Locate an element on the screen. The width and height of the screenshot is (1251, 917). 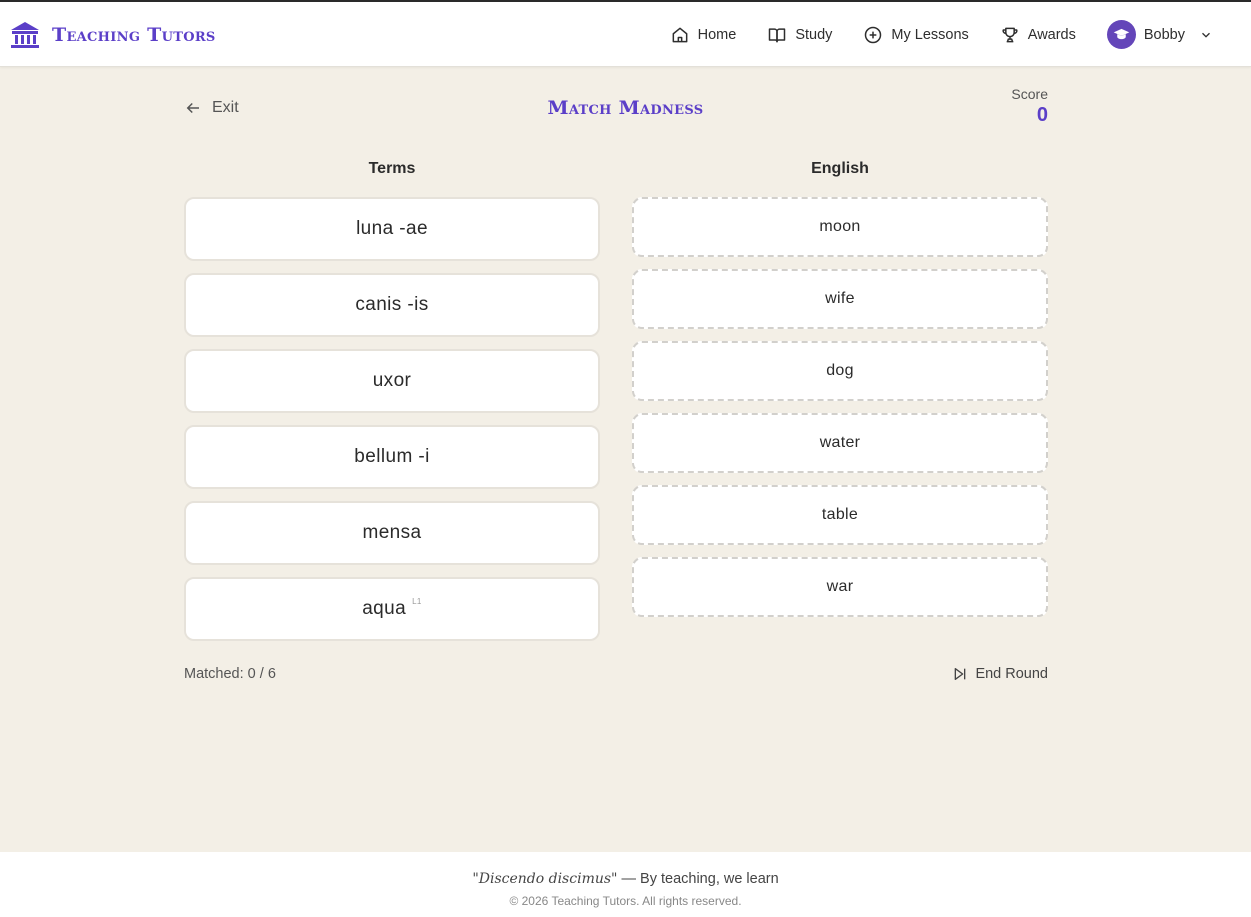
english-text: water is located at coordinates (840, 442).